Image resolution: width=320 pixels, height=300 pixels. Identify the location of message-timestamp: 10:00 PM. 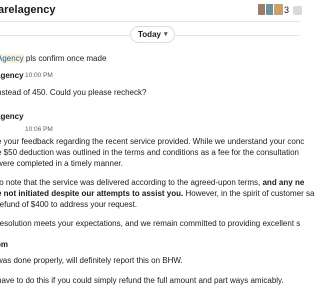
(39, 75).